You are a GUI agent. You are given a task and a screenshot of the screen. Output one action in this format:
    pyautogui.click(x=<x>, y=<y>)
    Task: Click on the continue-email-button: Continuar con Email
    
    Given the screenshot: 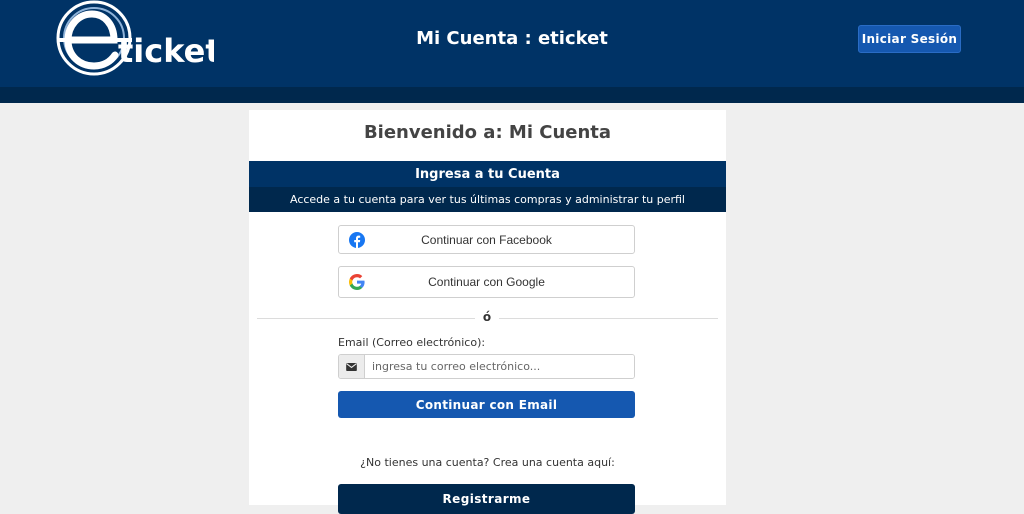 What is the action you would take?
    pyautogui.click(x=486, y=404)
    